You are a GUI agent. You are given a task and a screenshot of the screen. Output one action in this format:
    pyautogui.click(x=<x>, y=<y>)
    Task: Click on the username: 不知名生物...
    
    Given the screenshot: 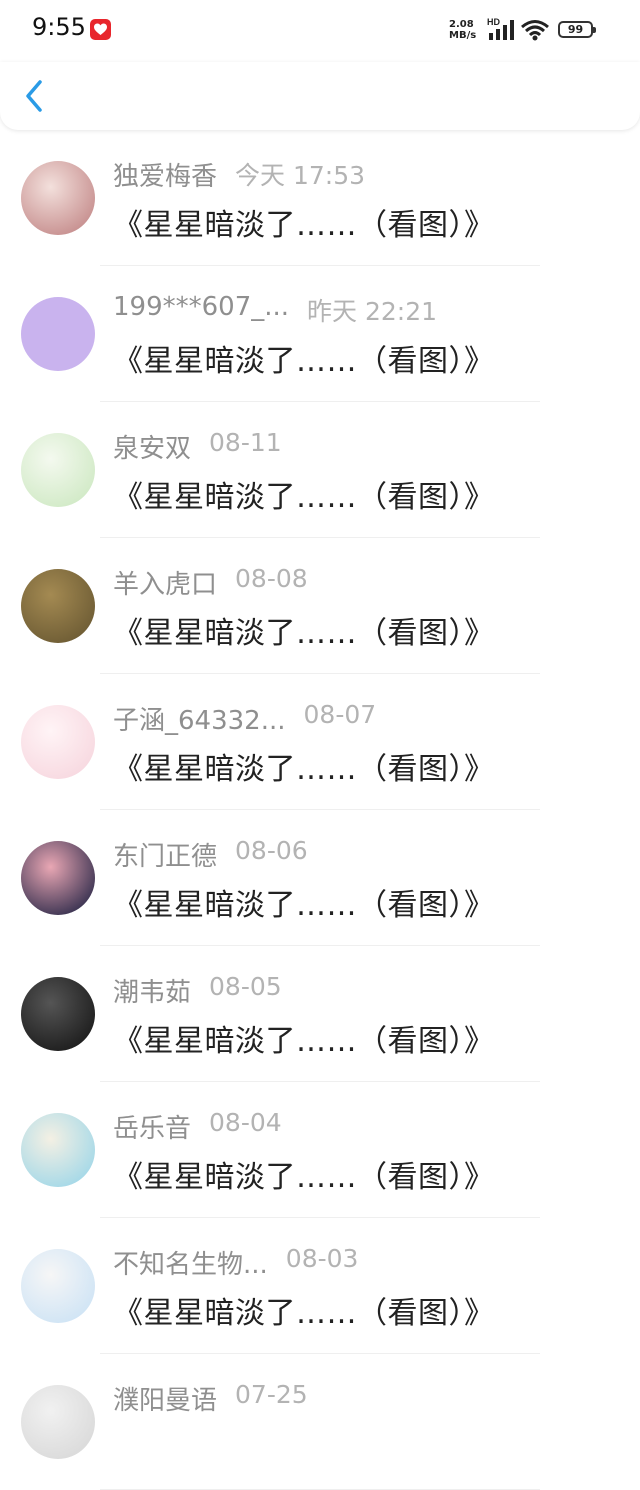 What is the action you would take?
    pyautogui.click(x=190, y=1262)
    